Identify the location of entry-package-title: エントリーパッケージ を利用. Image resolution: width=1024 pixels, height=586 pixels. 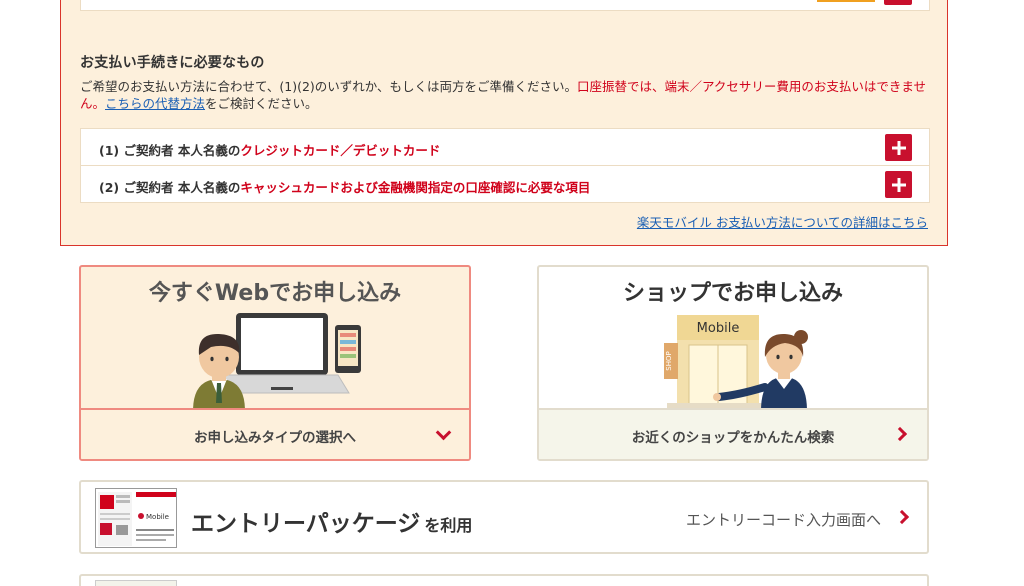
(331, 521).